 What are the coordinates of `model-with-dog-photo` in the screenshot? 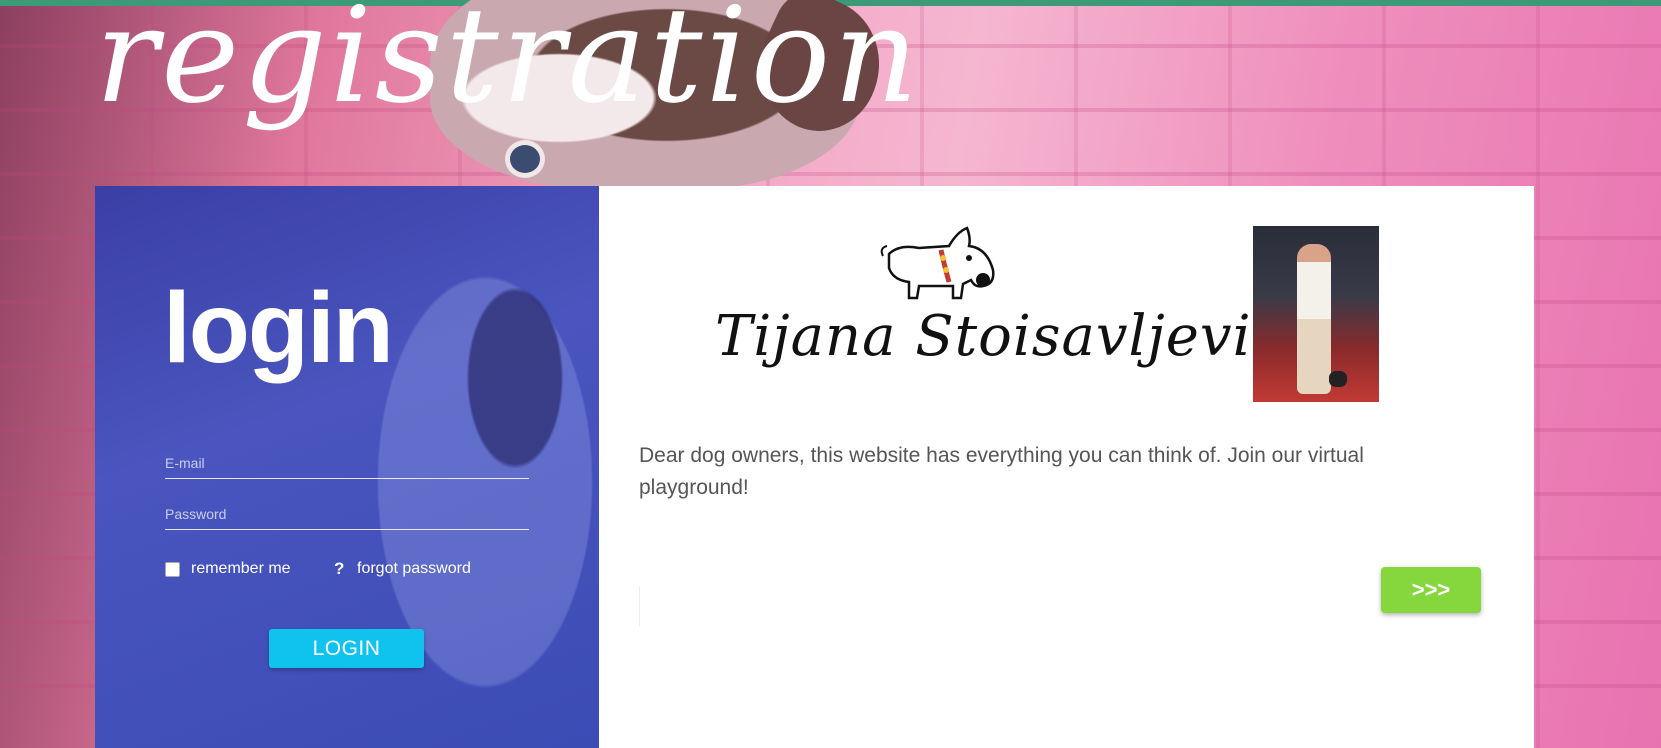 It's located at (1316, 314).